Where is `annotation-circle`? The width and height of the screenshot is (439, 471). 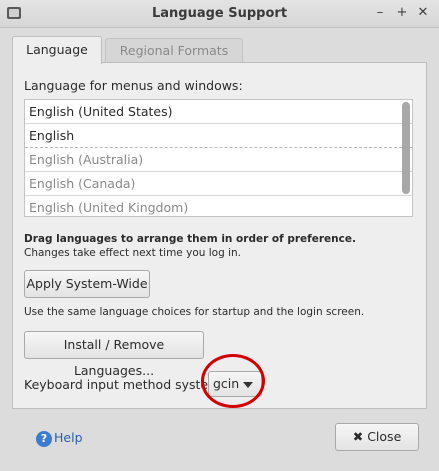
annotation-circle is located at coordinates (233, 381).